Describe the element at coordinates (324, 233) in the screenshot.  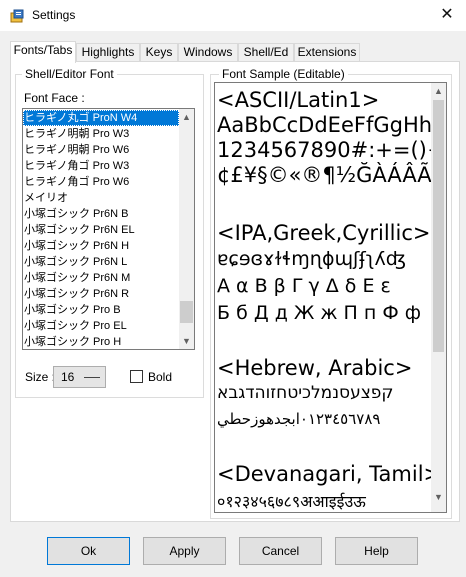
I see `sample-line: <IPA,Greek,Cyrillic>` at that location.